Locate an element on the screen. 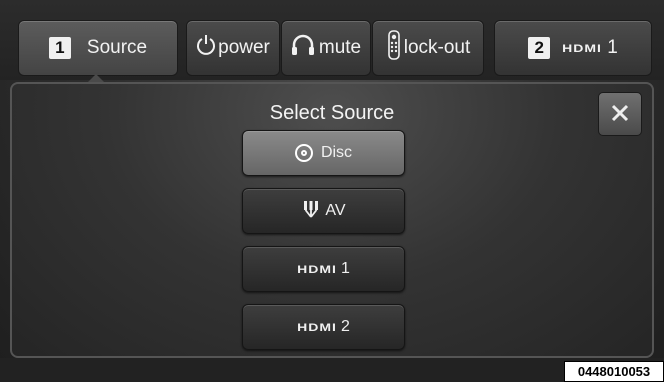  headphones-icon is located at coordinates (303, 48).